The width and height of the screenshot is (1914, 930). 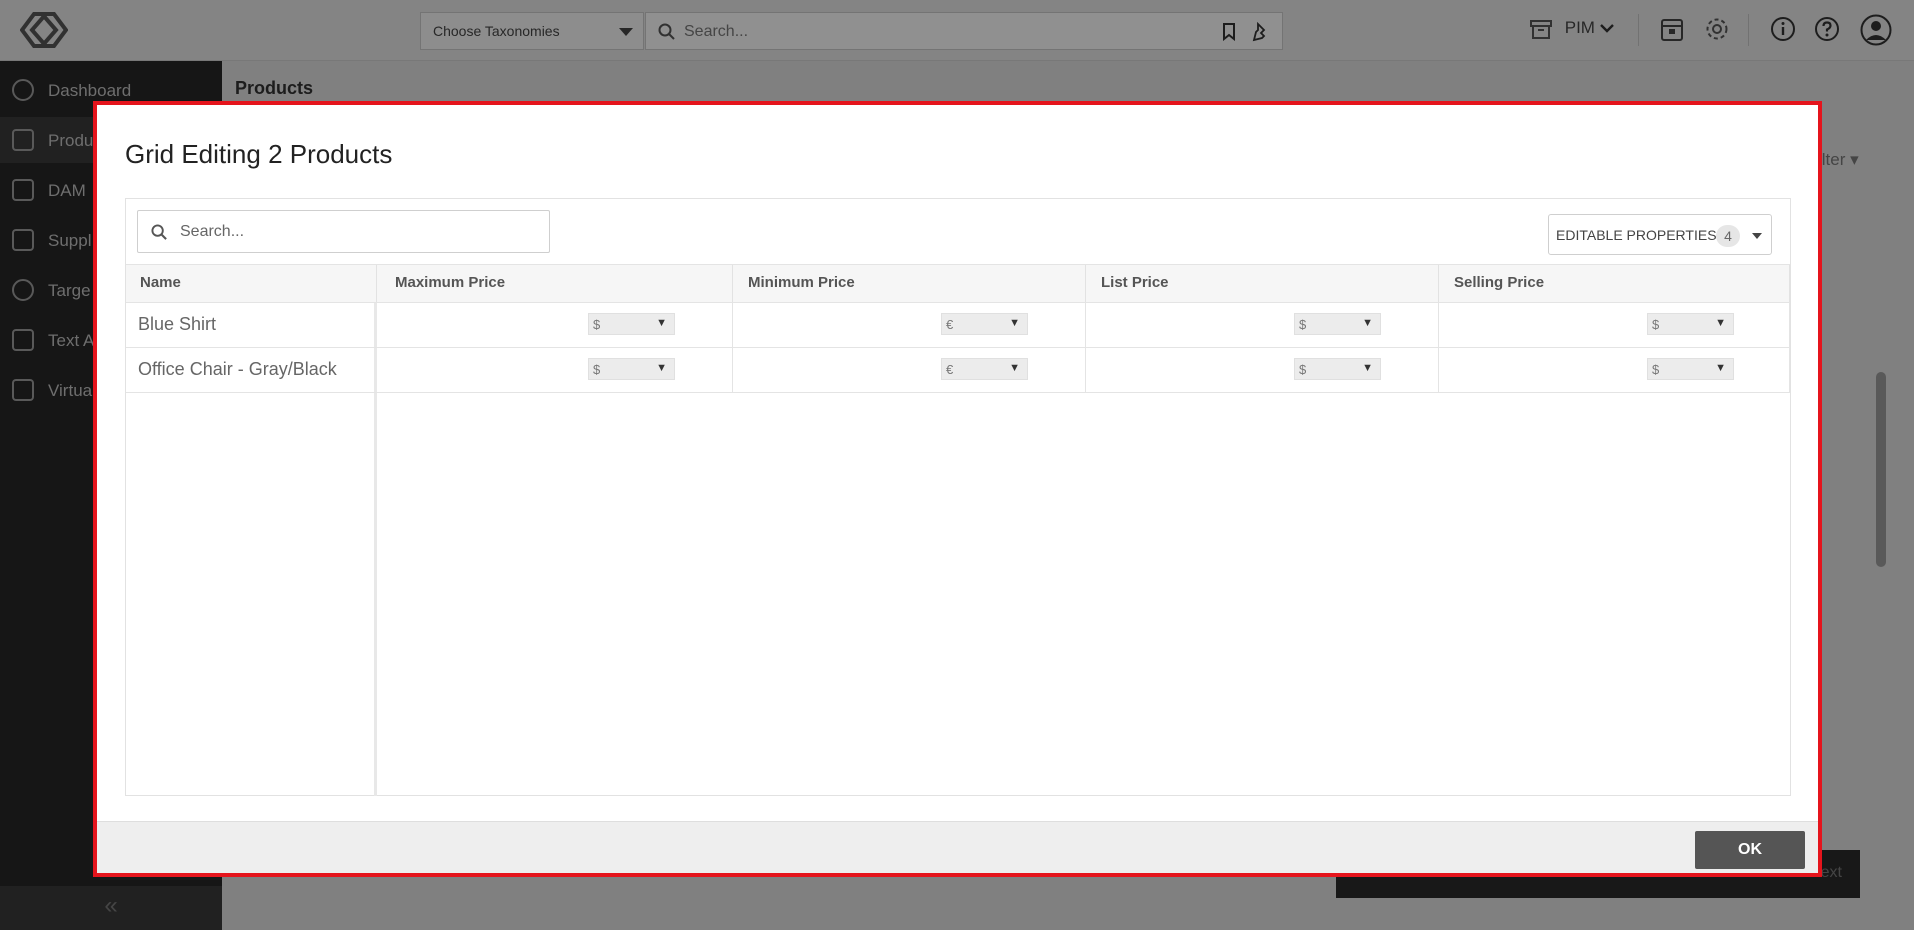 I want to click on grid-search-input, so click(x=360, y=232).